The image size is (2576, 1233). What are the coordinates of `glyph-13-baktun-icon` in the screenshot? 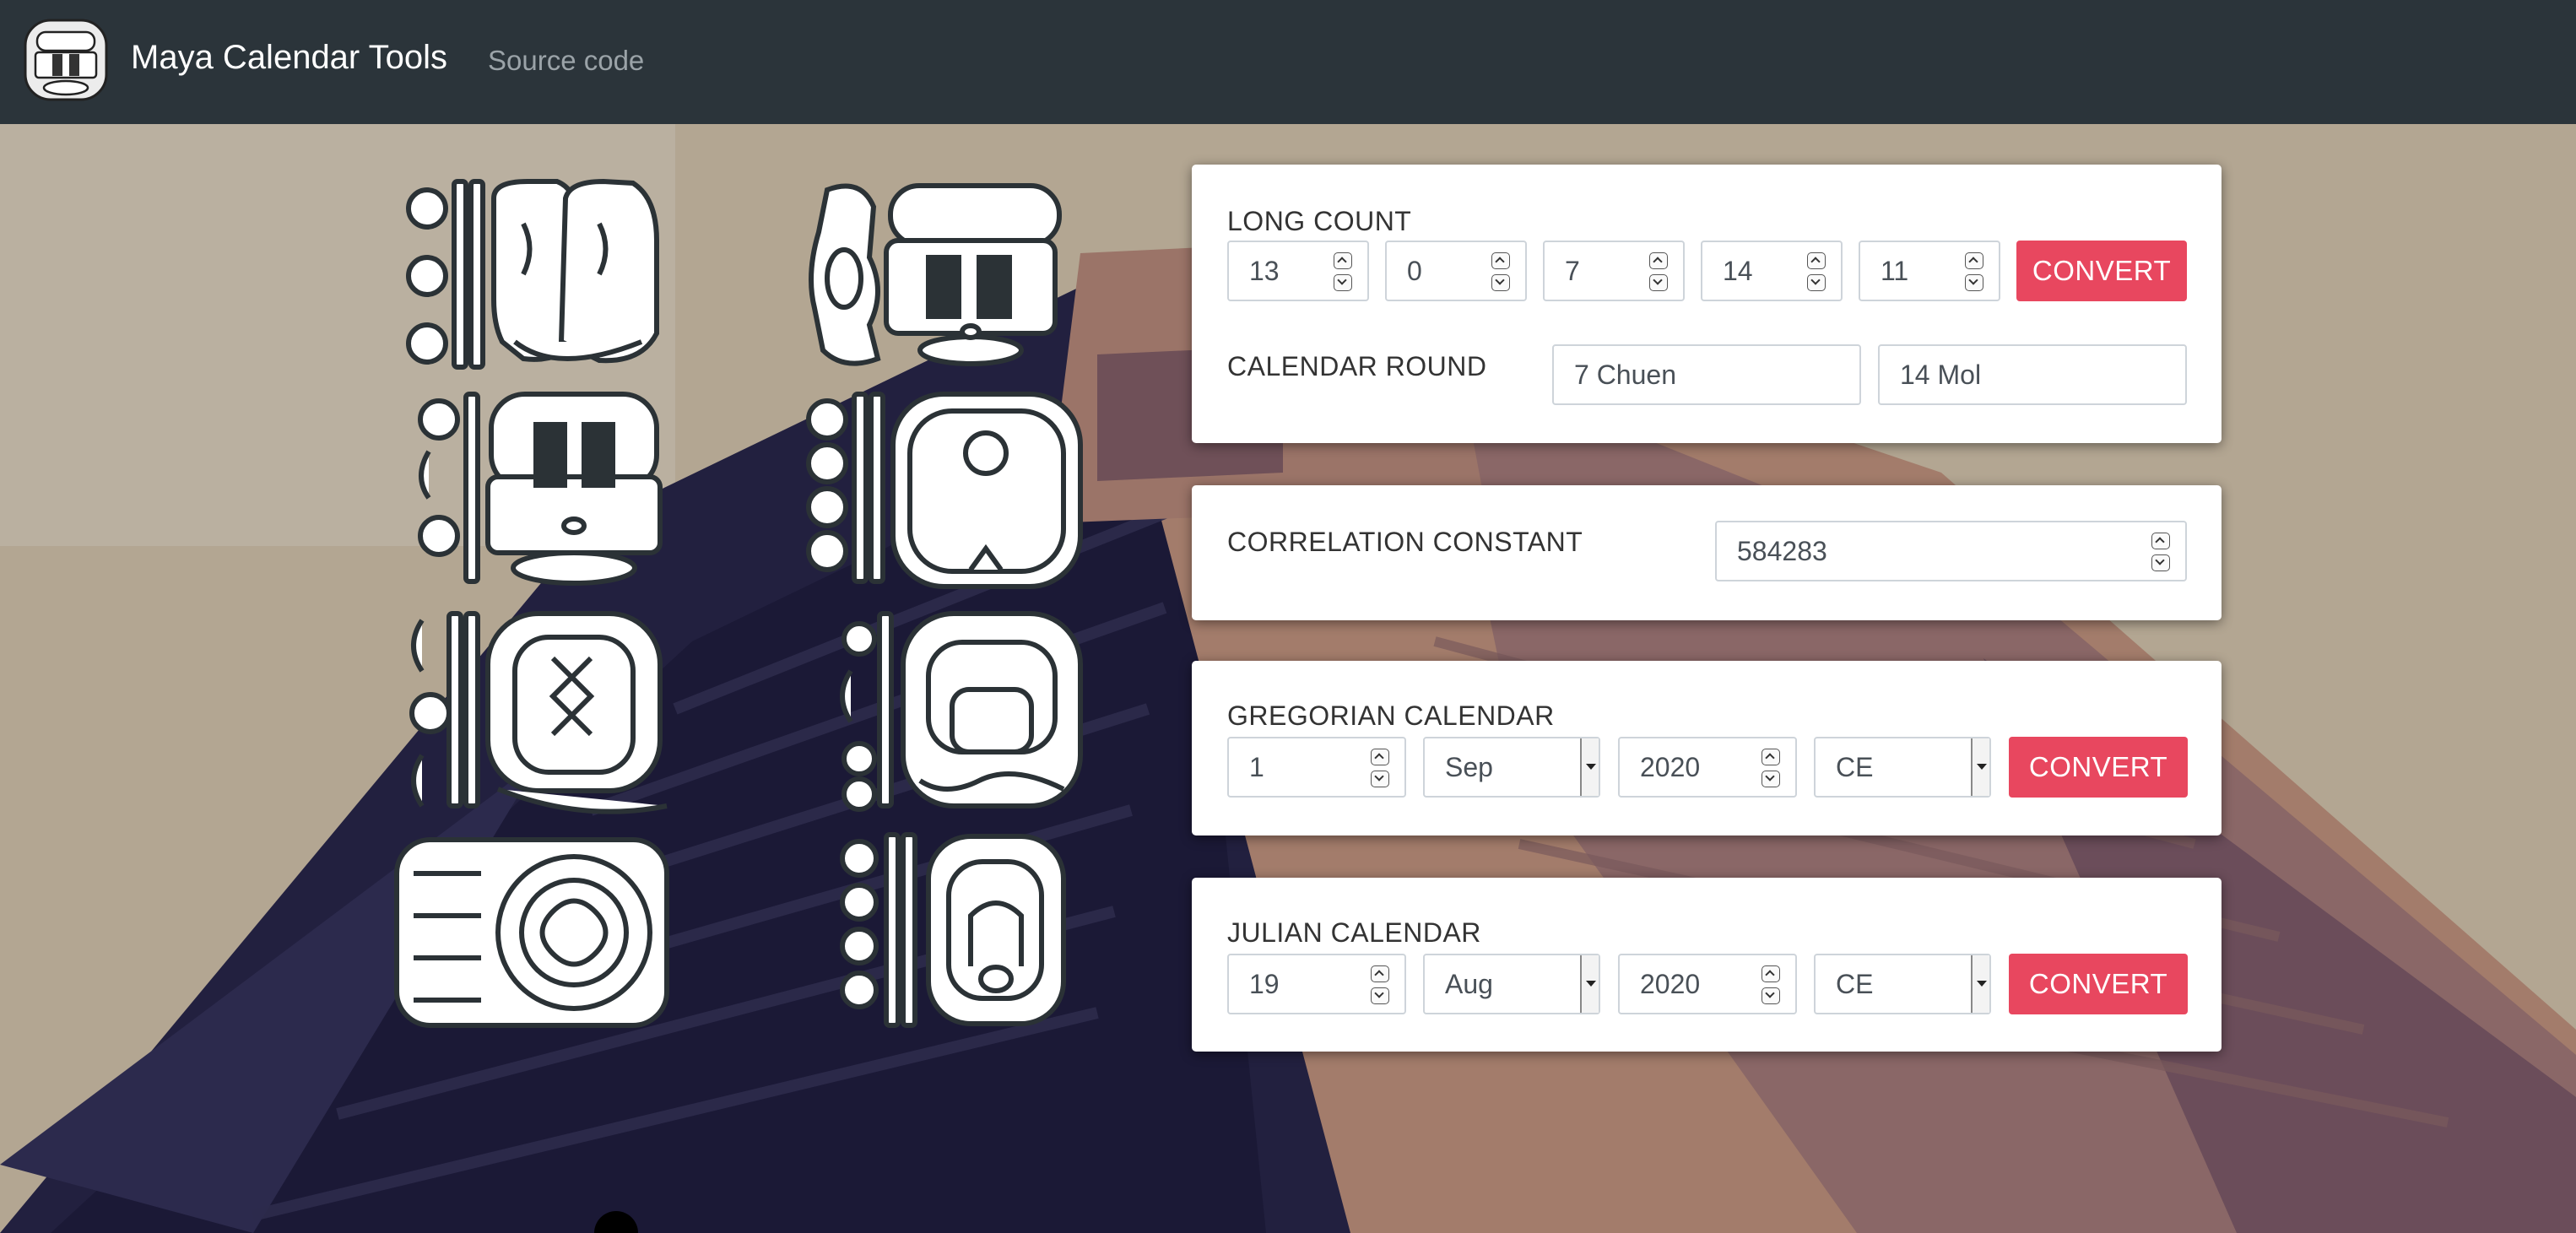 It's located at (532, 274).